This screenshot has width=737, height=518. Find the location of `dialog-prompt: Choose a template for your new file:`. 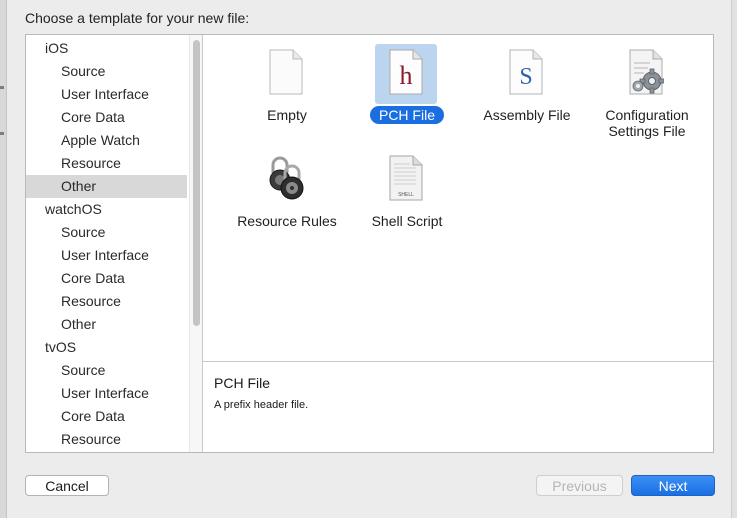

dialog-prompt: Choose a template for your new file: is located at coordinates (137, 18).